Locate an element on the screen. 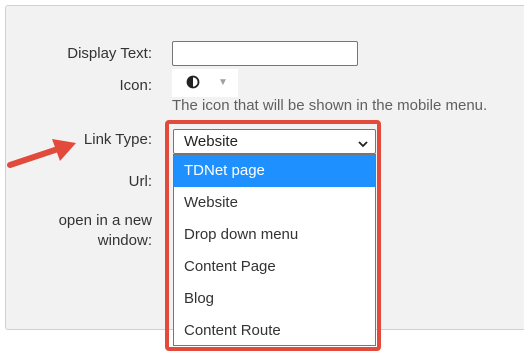 The image size is (524, 355). link-type-label: Link Type: is located at coordinates (117, 139).